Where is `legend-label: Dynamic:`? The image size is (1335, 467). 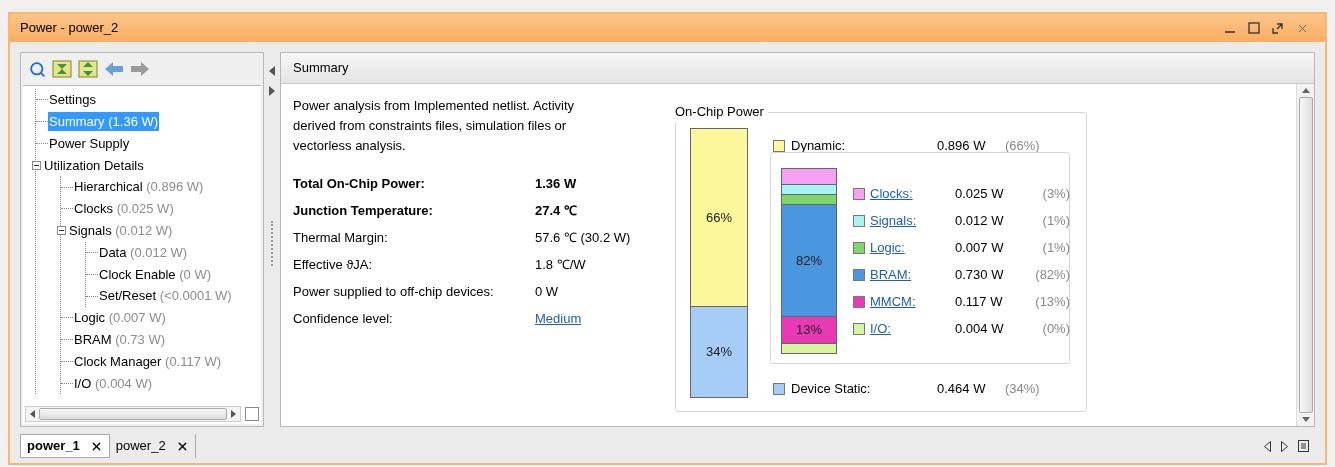 legend-label: Dynamic: is located at coordinates (819, 146).